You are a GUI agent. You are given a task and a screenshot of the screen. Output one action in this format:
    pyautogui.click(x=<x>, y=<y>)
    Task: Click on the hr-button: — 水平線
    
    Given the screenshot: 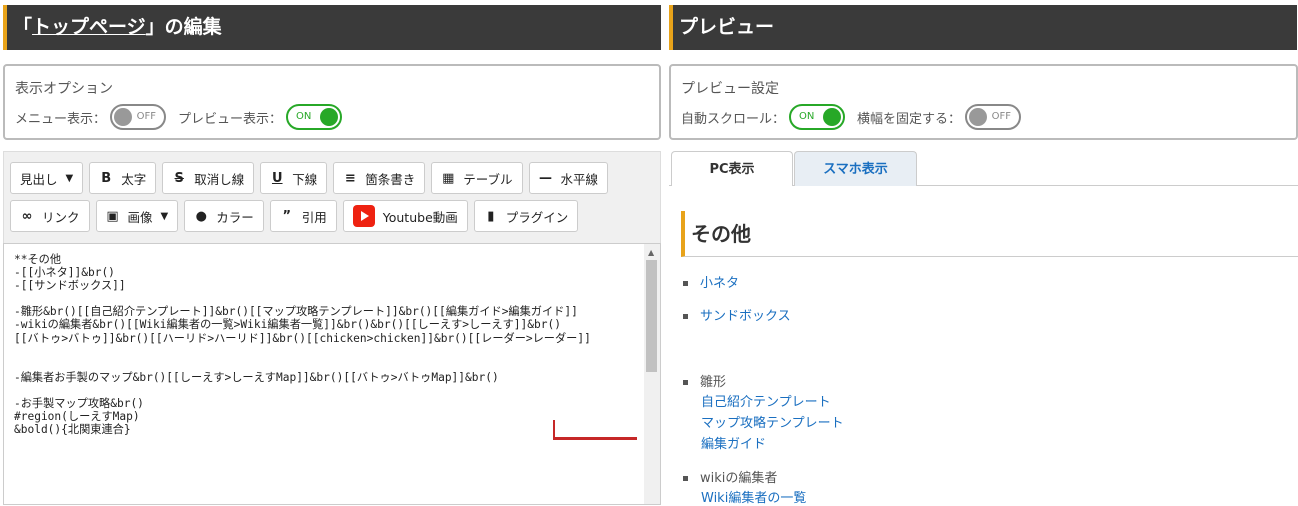 What is the action you would take?
    pyautogui.click(x=568, y=178)
    